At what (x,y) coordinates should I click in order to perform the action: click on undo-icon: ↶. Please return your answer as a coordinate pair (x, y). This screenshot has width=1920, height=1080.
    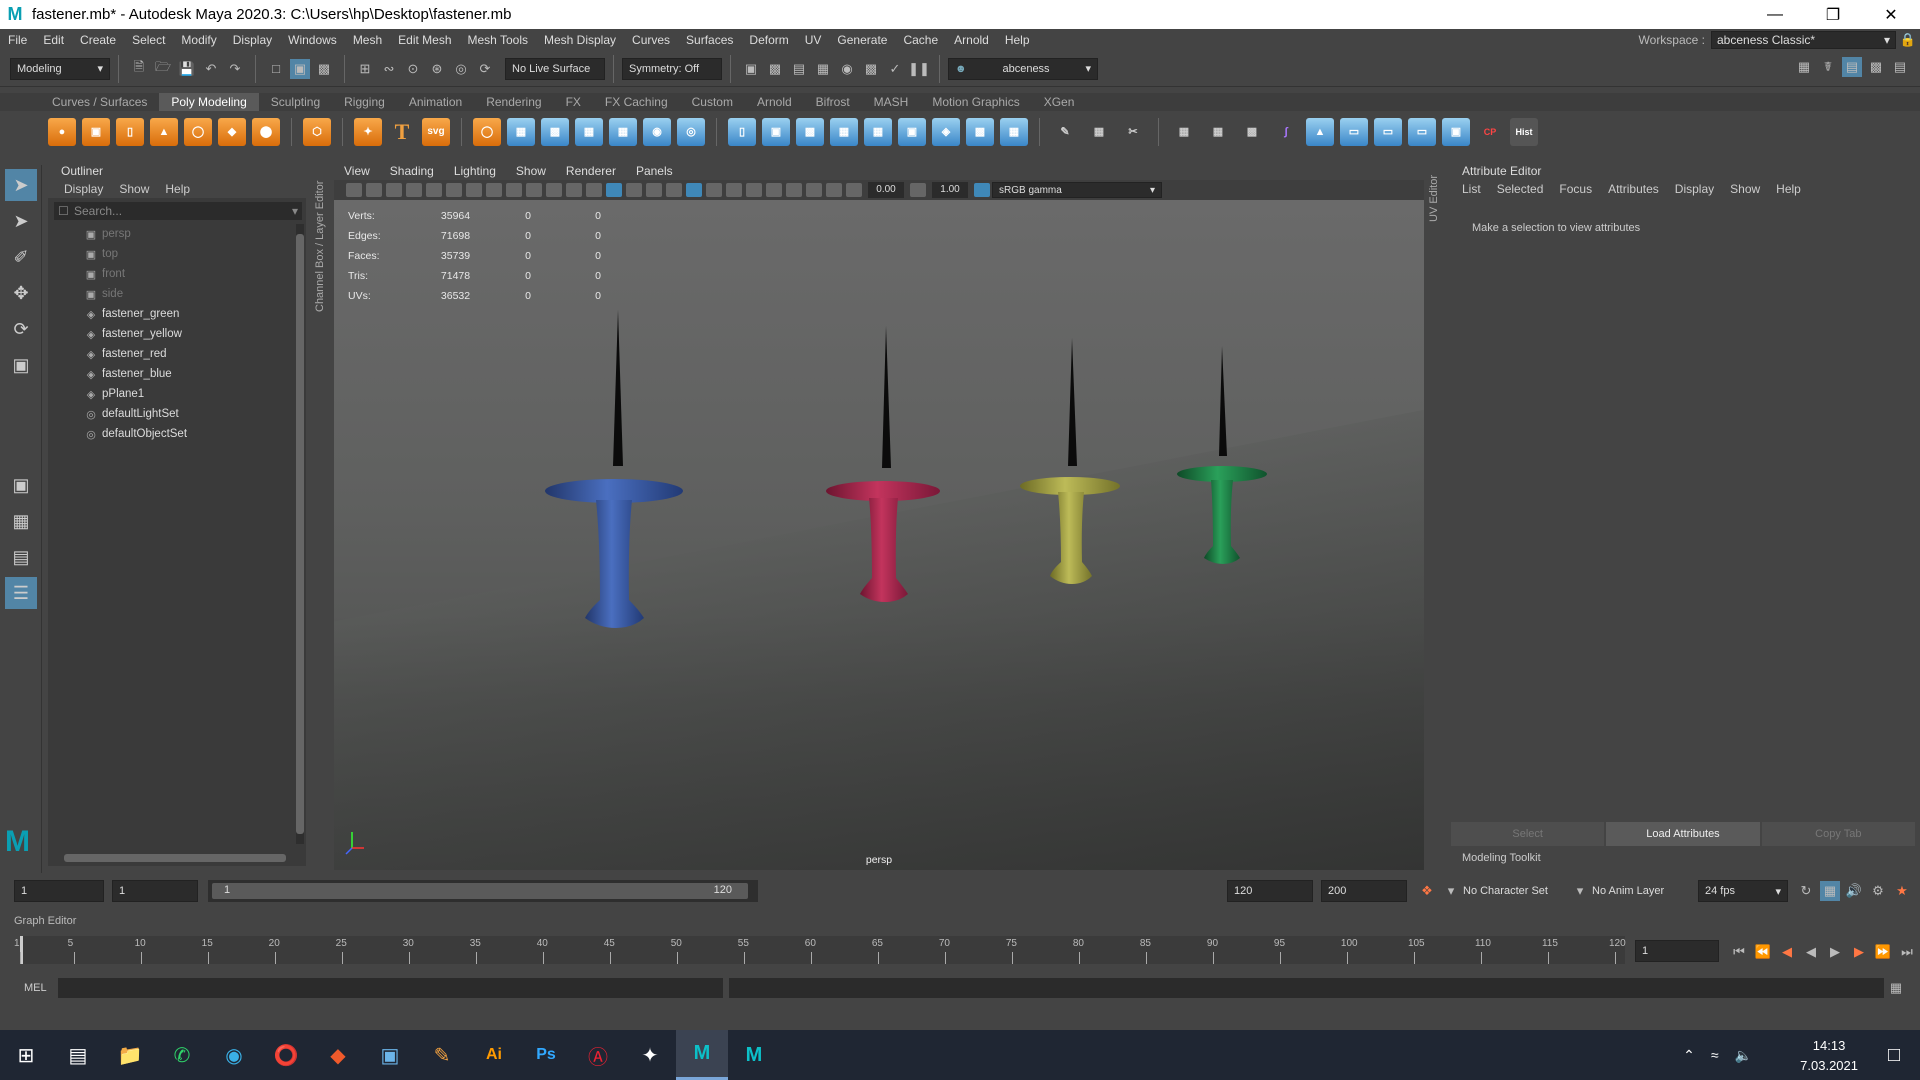
    Looking at the image, I should click on (211, 69).